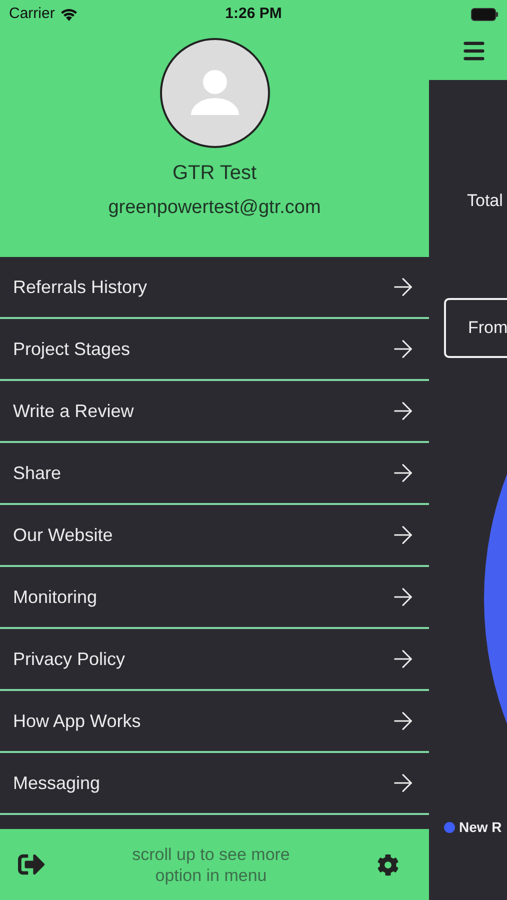 Image resolution: width=507 pixels, height=900 pixels. What do you see at coordinates (485, 201) in the screenshot?
I see `total-label: Total` at bounding box center [485, 201].